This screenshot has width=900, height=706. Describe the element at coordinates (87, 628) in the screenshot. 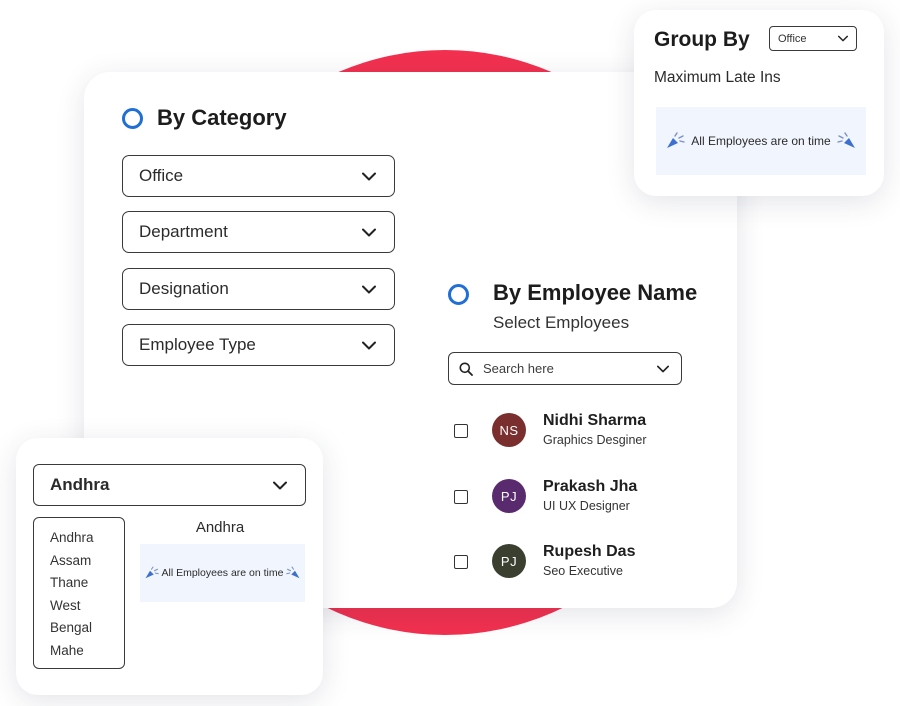

I see `location-option: Bengal` at that location.